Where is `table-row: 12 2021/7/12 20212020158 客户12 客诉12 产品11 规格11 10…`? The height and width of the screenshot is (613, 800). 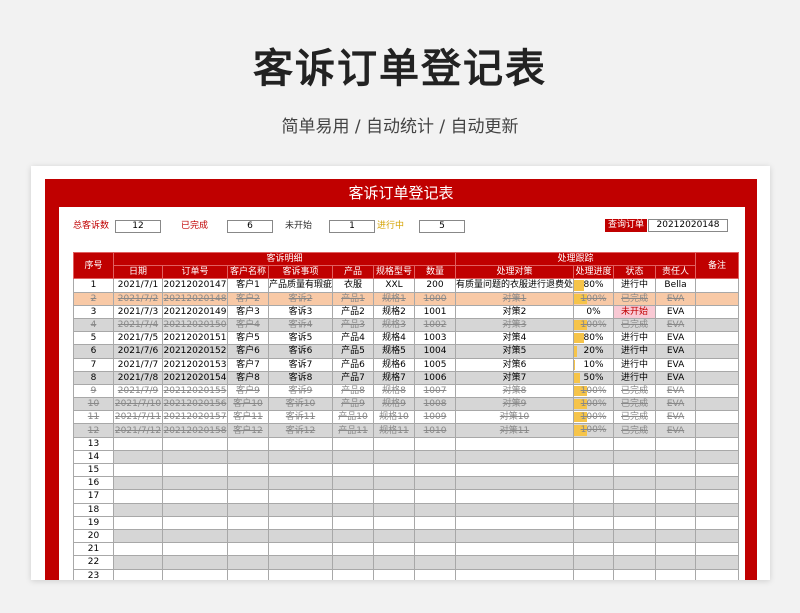
table-row: 12 2021/7/12 20212020158 客户12 客诉12 产品11 规格11 10… is located at coordinates (406, 430).